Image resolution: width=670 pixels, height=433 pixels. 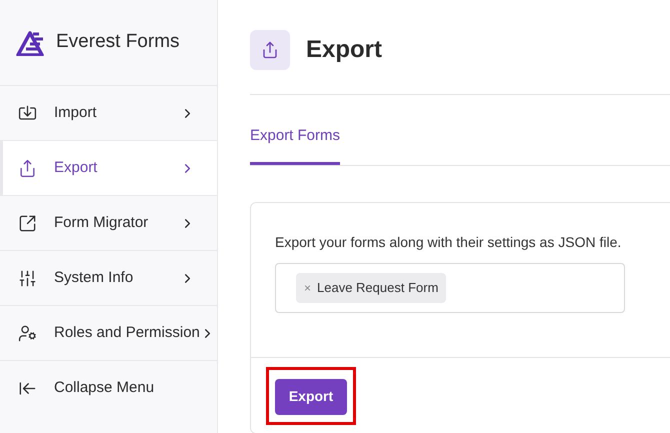 What do you see at coordinates (118, 42) in the screenshot?
I see `brand-name: Everest Forms` at bounding box center [118, 42].